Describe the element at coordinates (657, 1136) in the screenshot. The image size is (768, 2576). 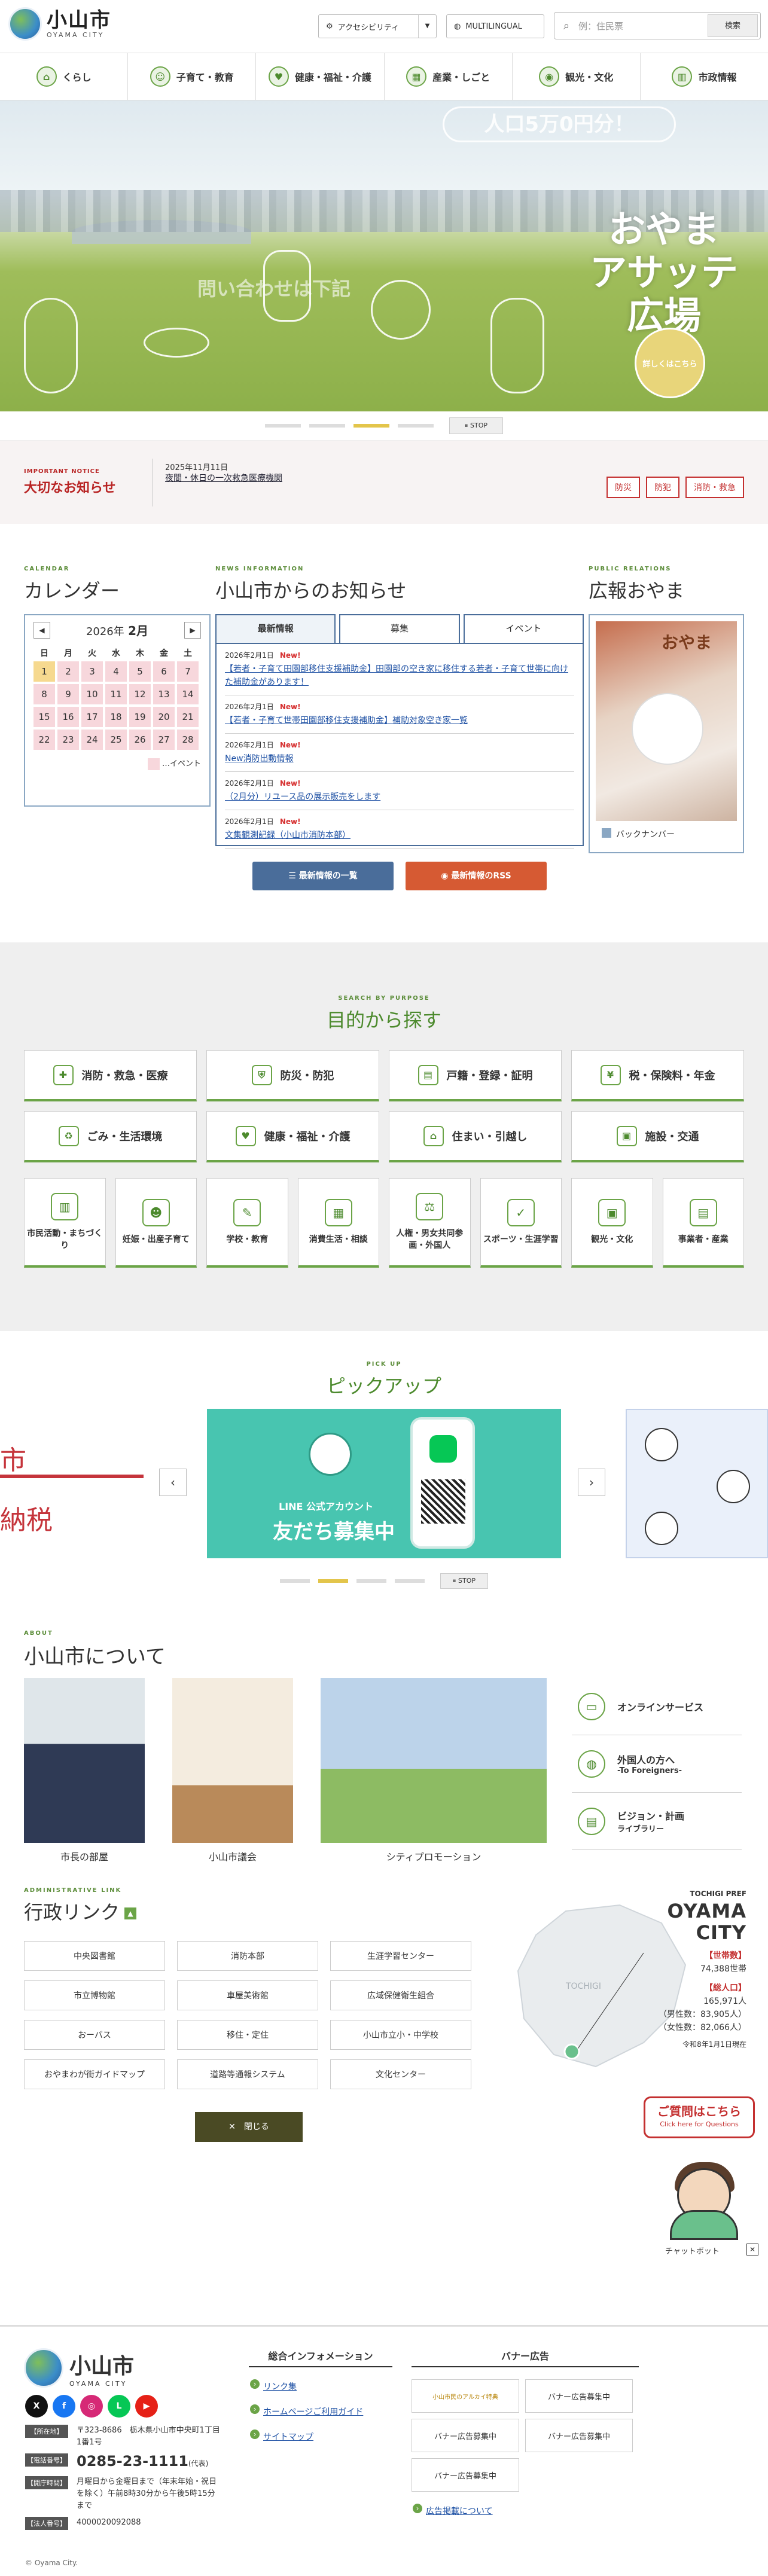
I see `purpose-button: ▣ 施設・交通` at that location.